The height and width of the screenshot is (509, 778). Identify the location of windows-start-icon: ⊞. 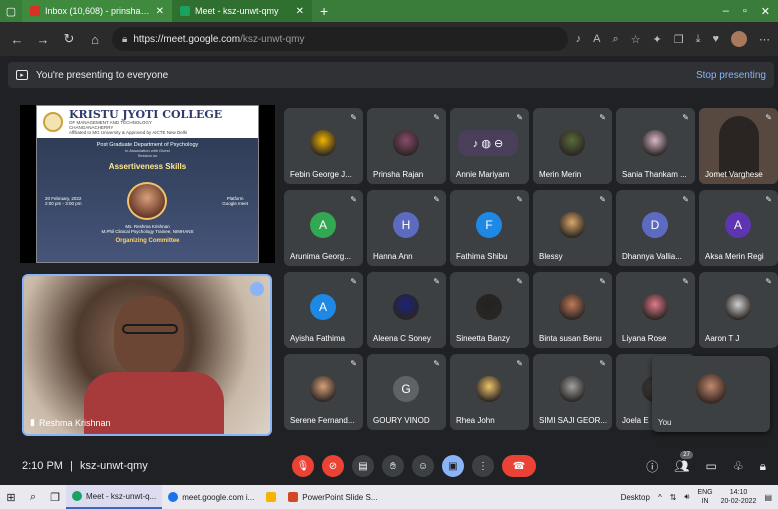
(11, 497).